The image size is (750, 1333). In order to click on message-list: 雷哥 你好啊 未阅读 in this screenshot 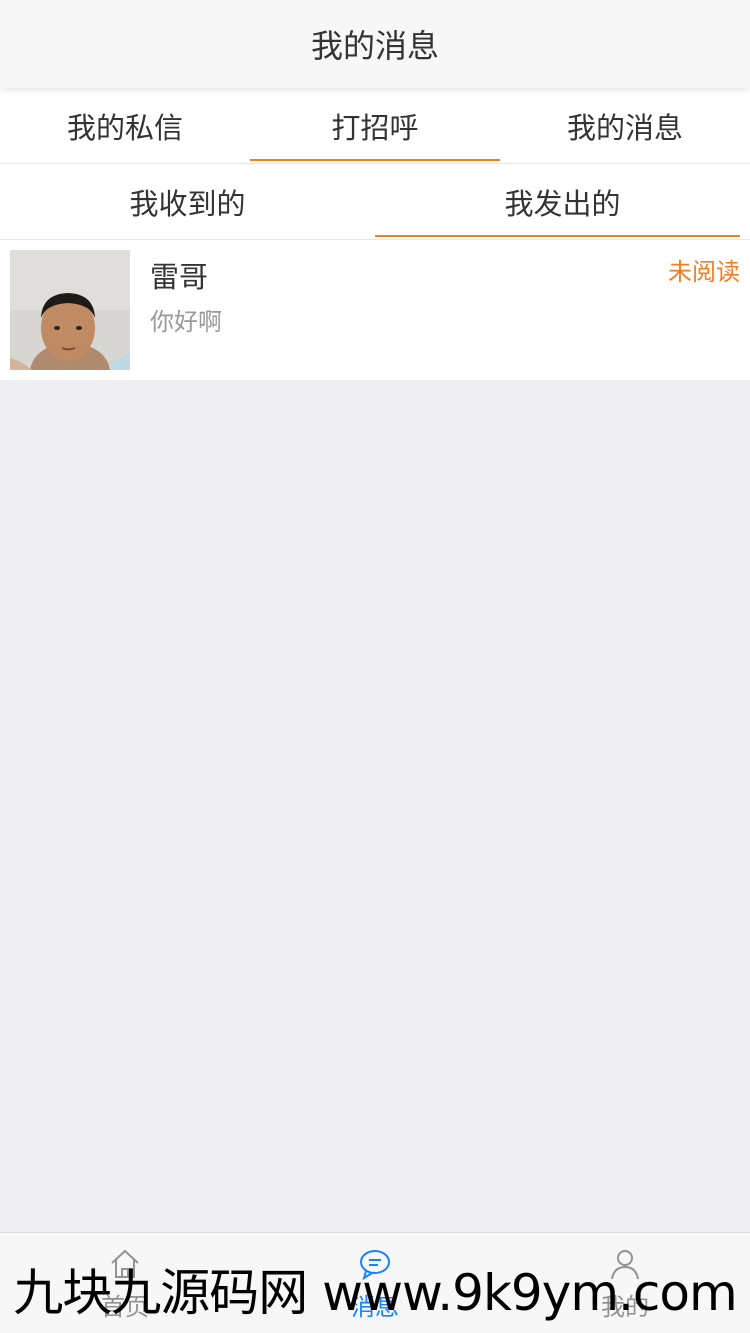, I will do `click(375, 310)`.